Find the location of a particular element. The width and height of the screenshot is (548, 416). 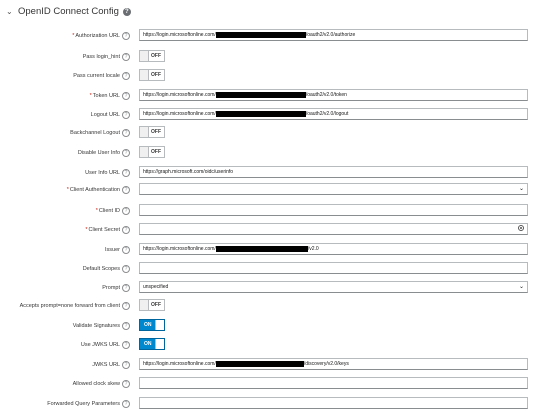

section-header: ⌄ OpenID Connect Config ? is located at coordinates (68, 11).